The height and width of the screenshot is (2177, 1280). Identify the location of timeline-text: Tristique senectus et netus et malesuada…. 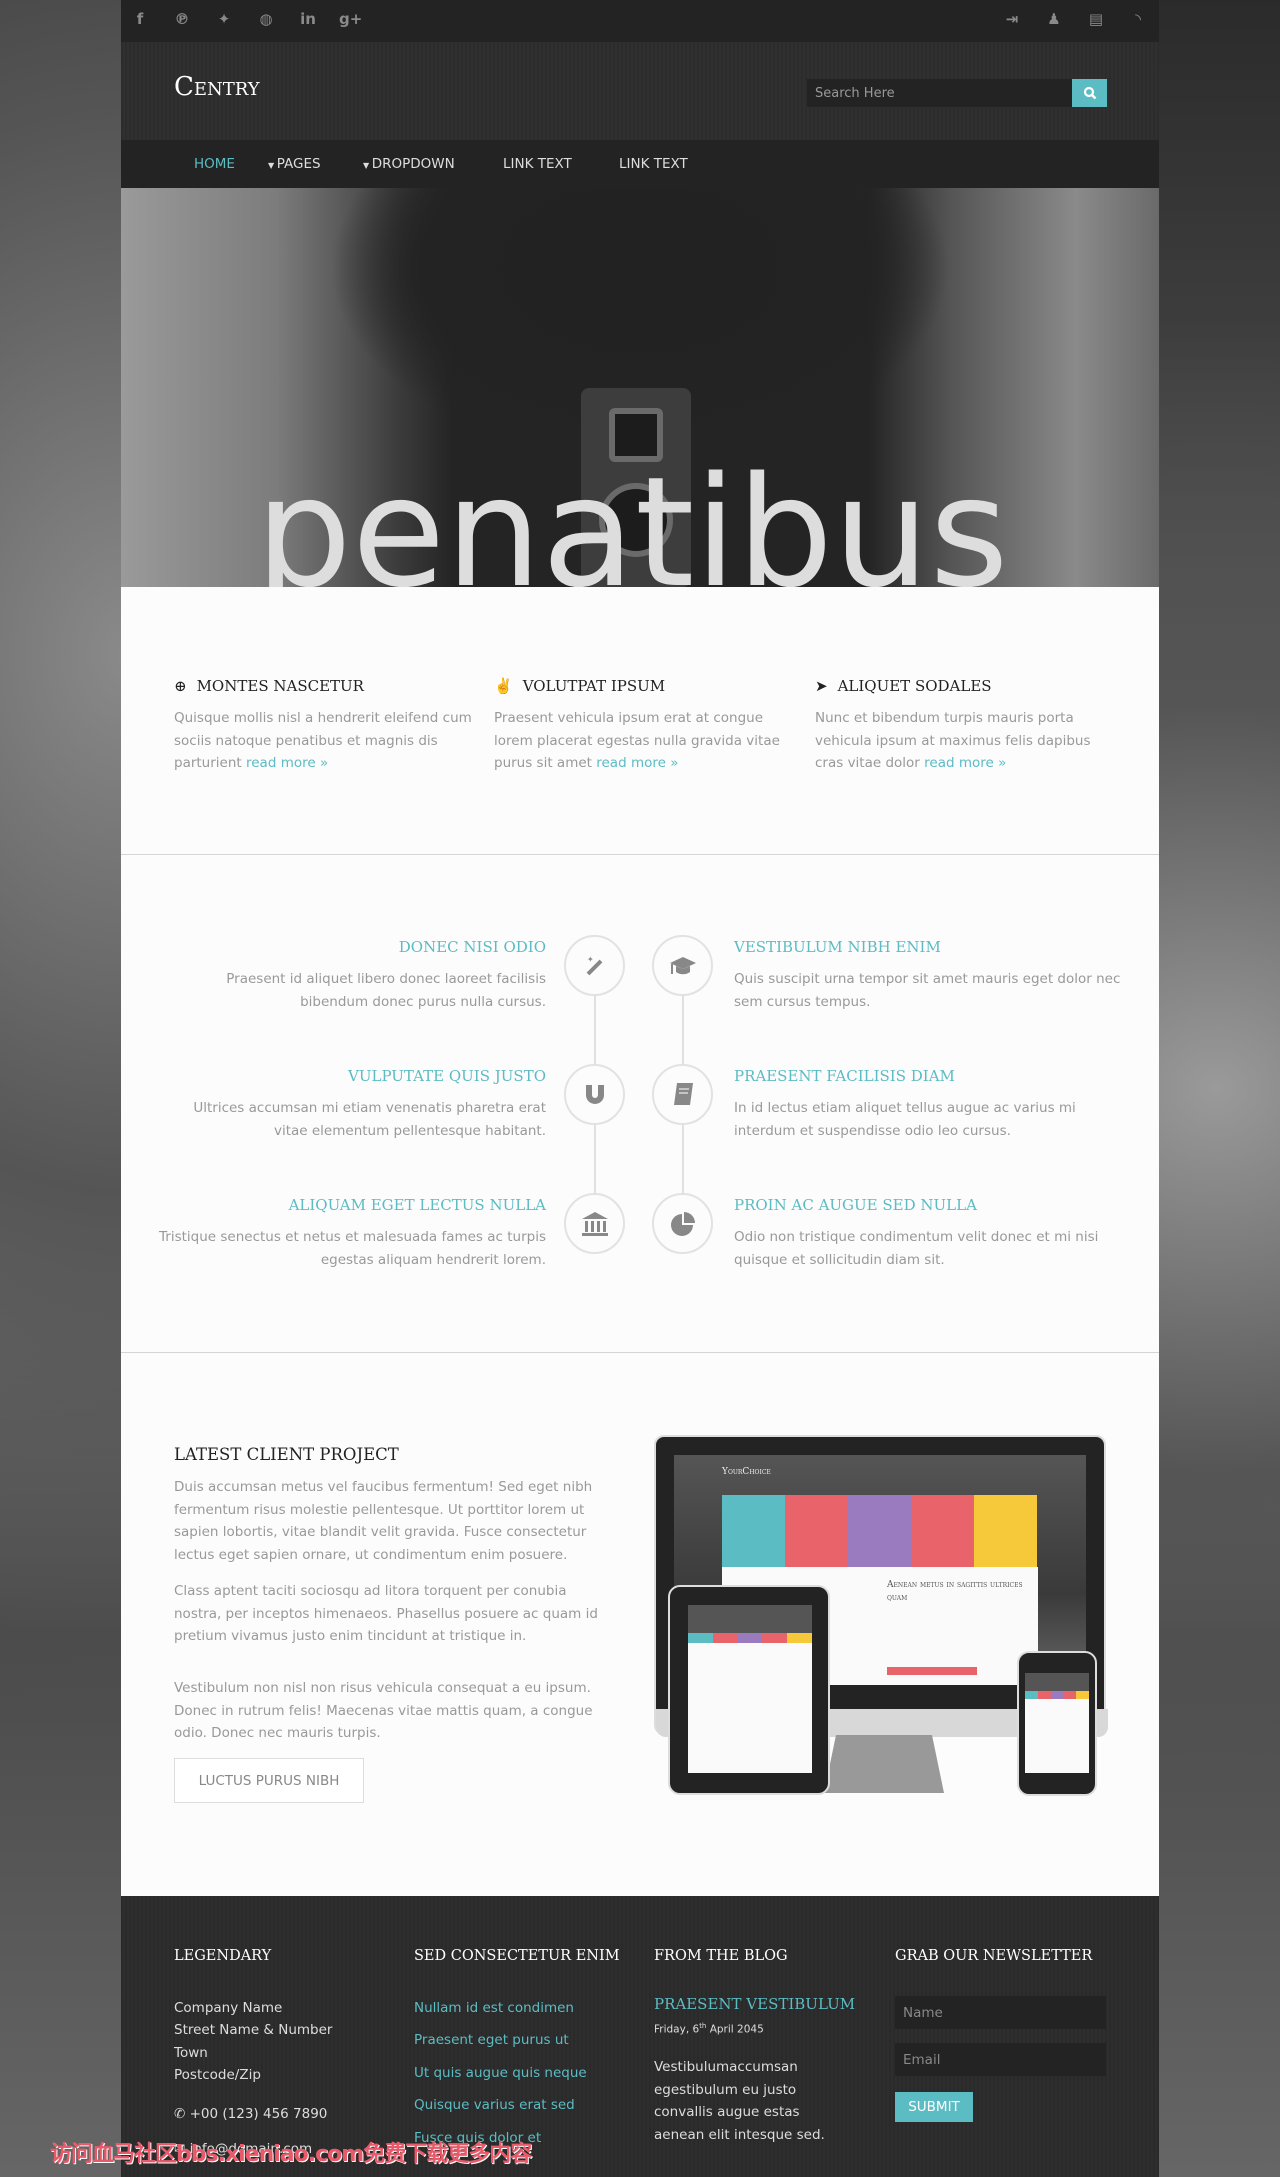
(352, 1248).